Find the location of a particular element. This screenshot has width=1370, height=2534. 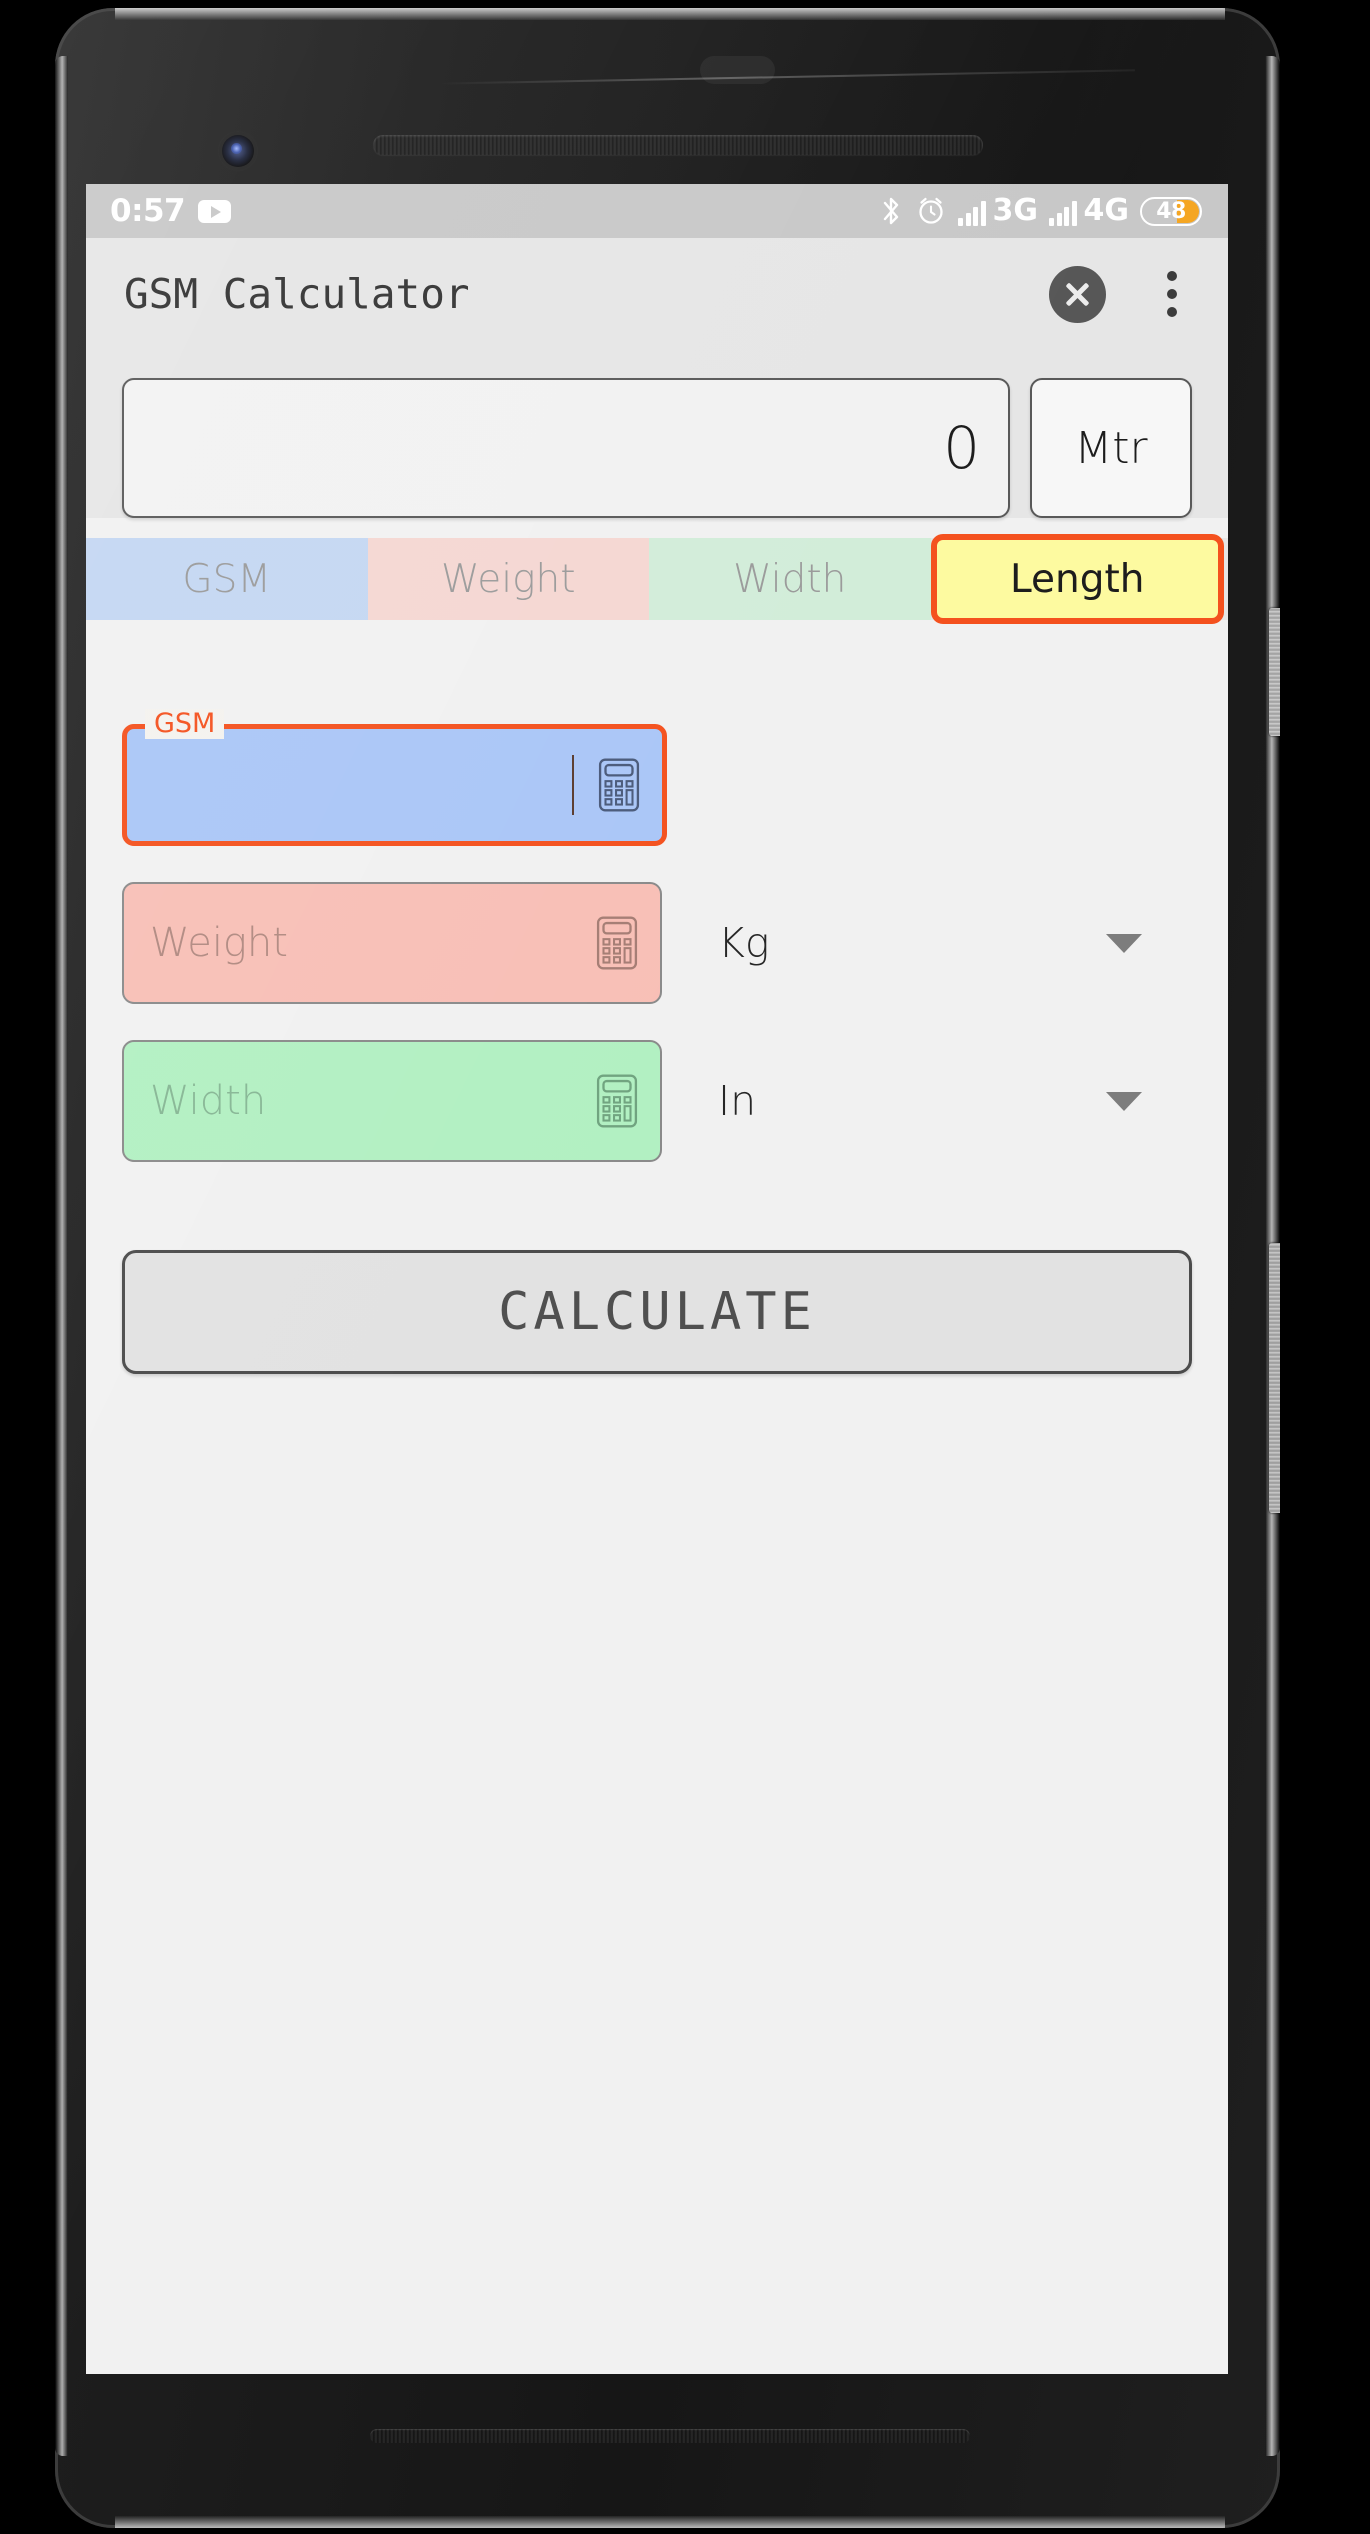

device-left-rail is located at coordinates (61, 1256).